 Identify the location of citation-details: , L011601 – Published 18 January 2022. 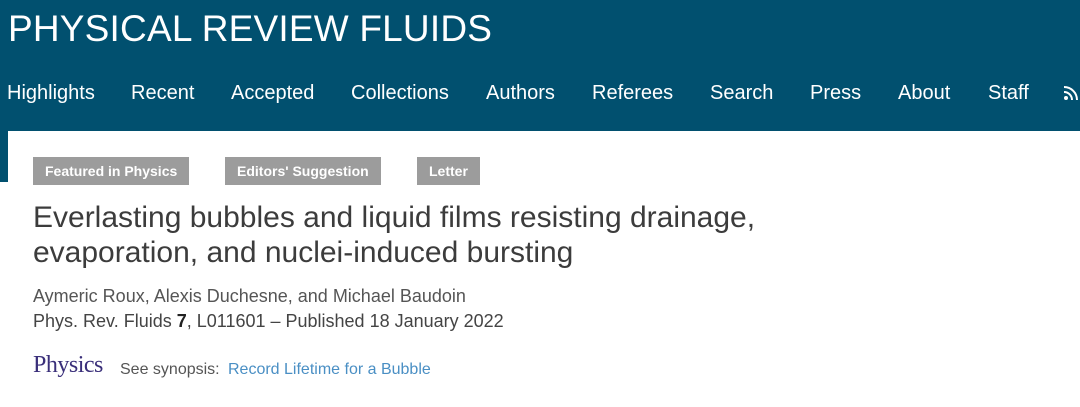
(345, 321).